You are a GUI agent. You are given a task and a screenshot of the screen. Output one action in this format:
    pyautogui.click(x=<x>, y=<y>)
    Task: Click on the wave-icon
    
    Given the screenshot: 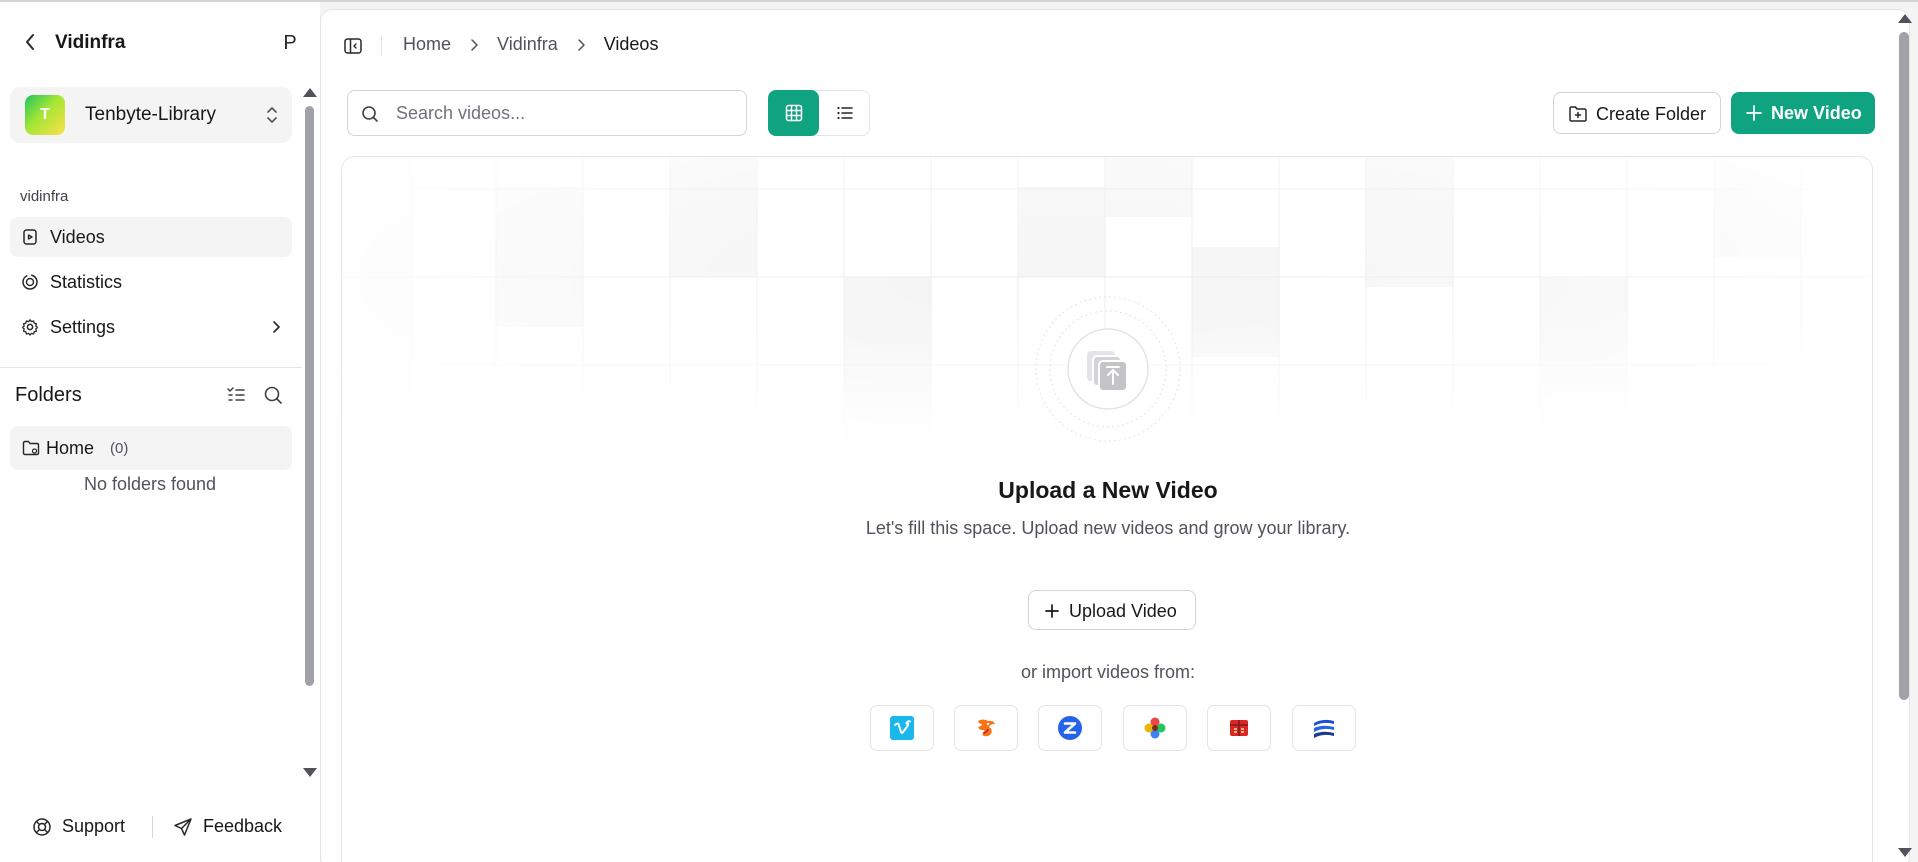 What is the action you would take?
    pyautogui.click(x=1324, y=728)
    